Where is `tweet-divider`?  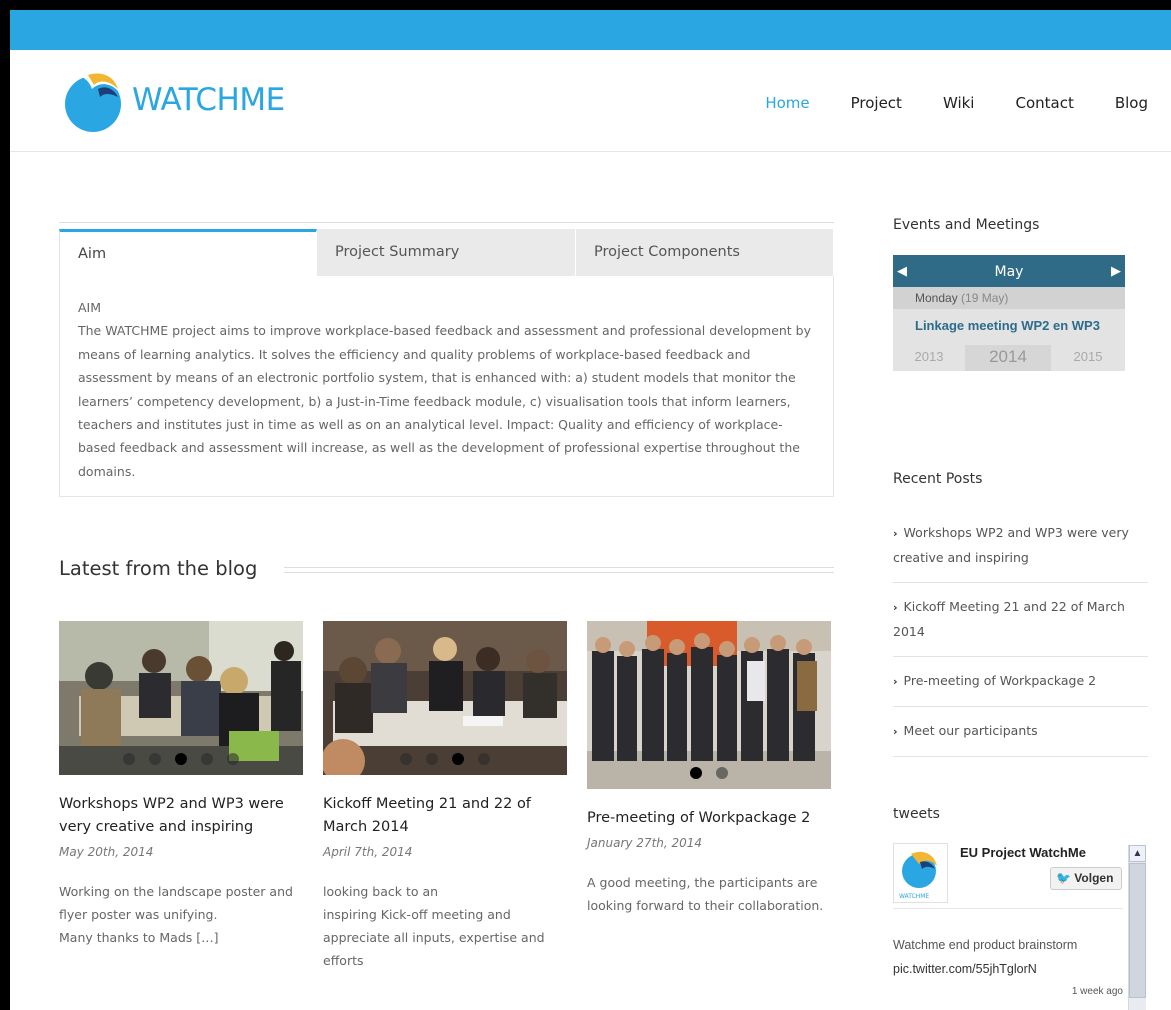
tweet-divider is located at coordinates (1008, 908).